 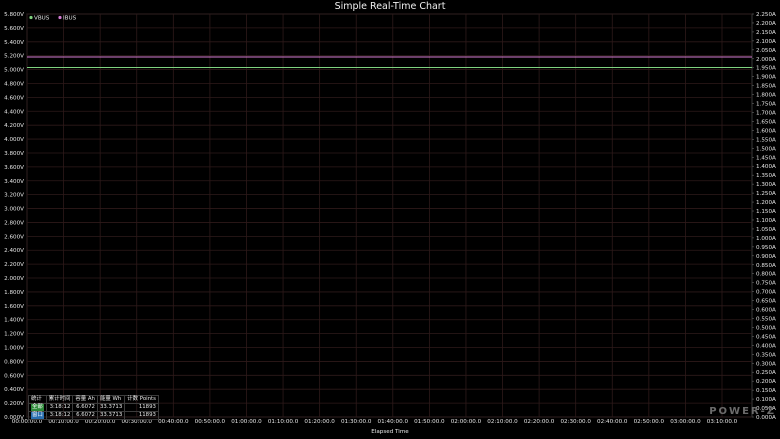 I want to click on x-tick-label: 03:00:00.0, so click(x=685, y=422).